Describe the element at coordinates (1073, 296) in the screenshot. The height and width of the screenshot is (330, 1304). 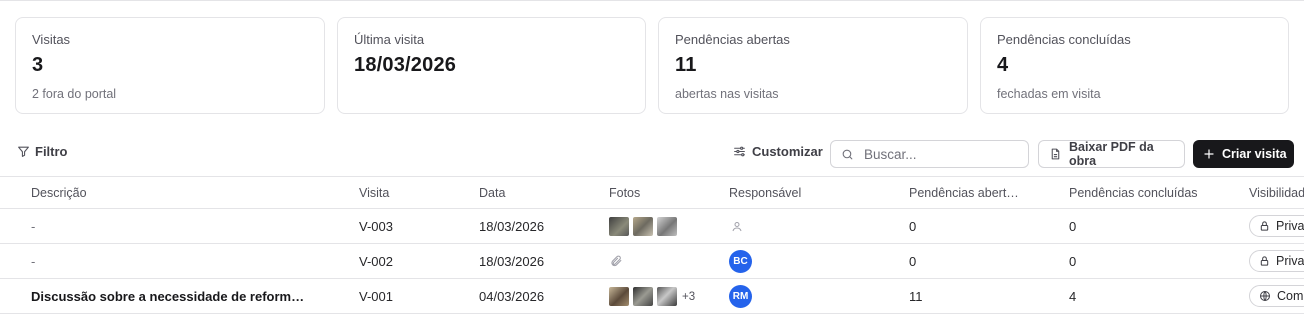
I see `cell-closed-issues: 4` at that location.